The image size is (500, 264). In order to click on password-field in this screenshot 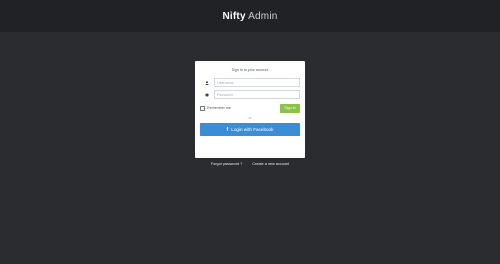, I will do `click(250, 94)`.